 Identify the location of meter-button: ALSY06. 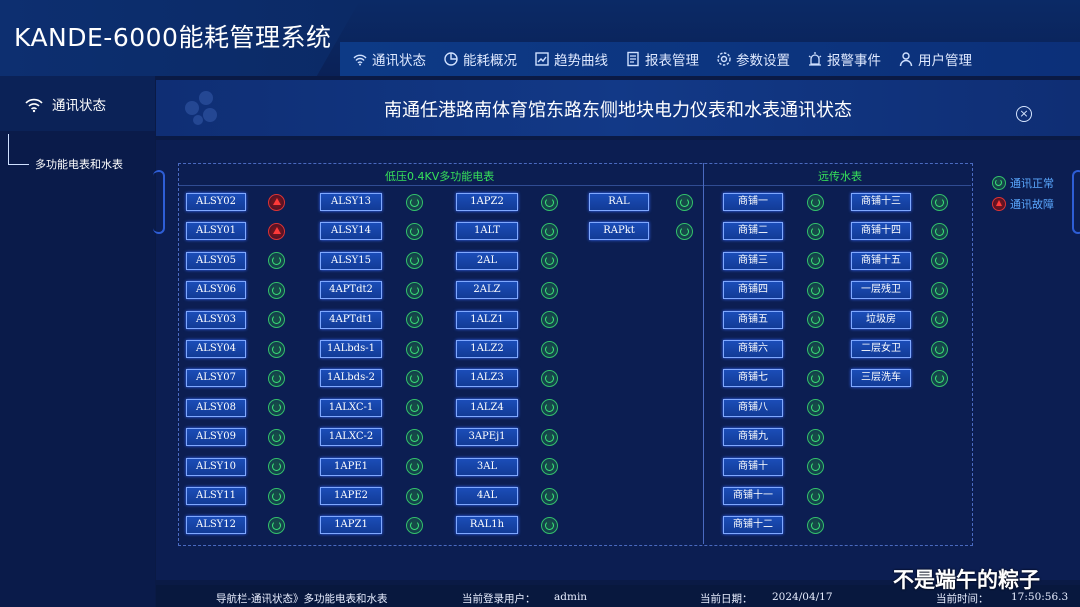
(216, 290).